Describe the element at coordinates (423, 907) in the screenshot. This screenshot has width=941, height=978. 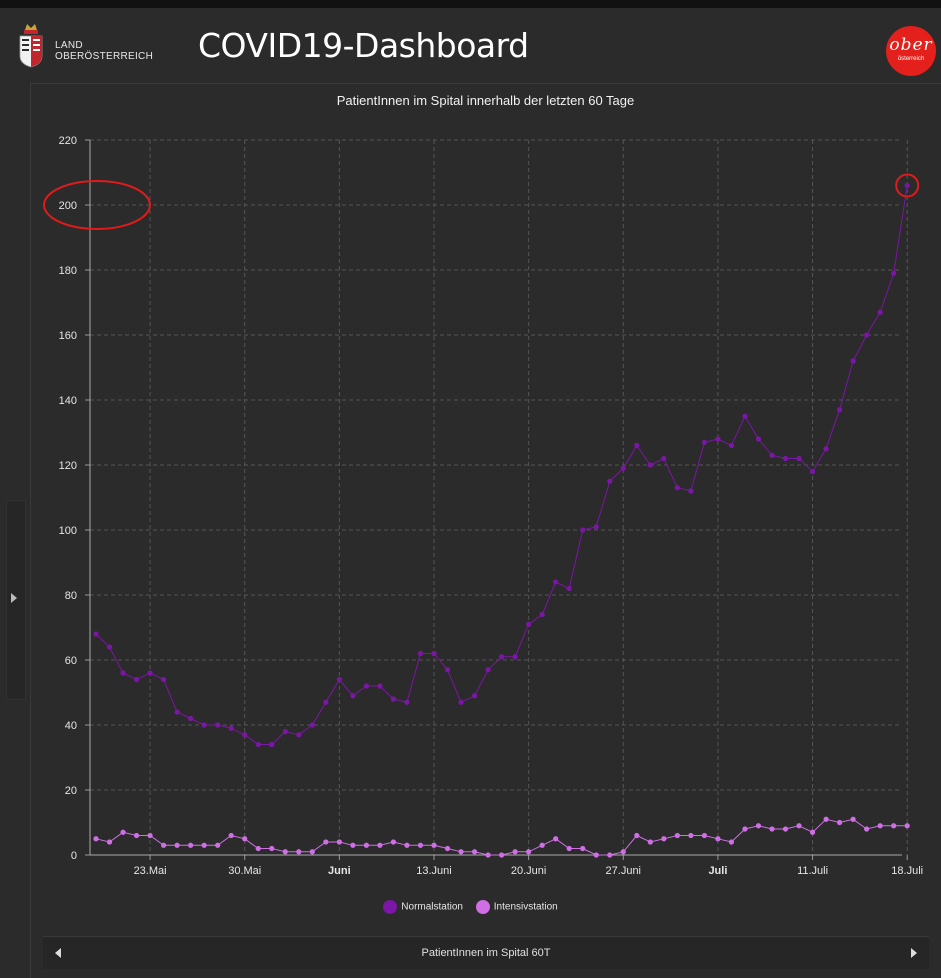
I see `legend-item-normalstation: Normalstation` at that location.